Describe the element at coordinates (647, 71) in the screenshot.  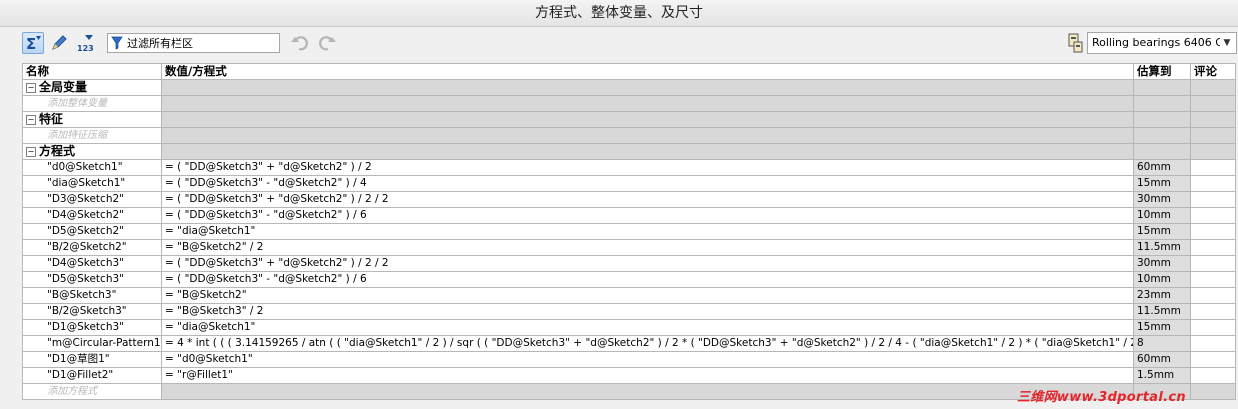
I see `column-header-value: 数值/方程式` at that location.